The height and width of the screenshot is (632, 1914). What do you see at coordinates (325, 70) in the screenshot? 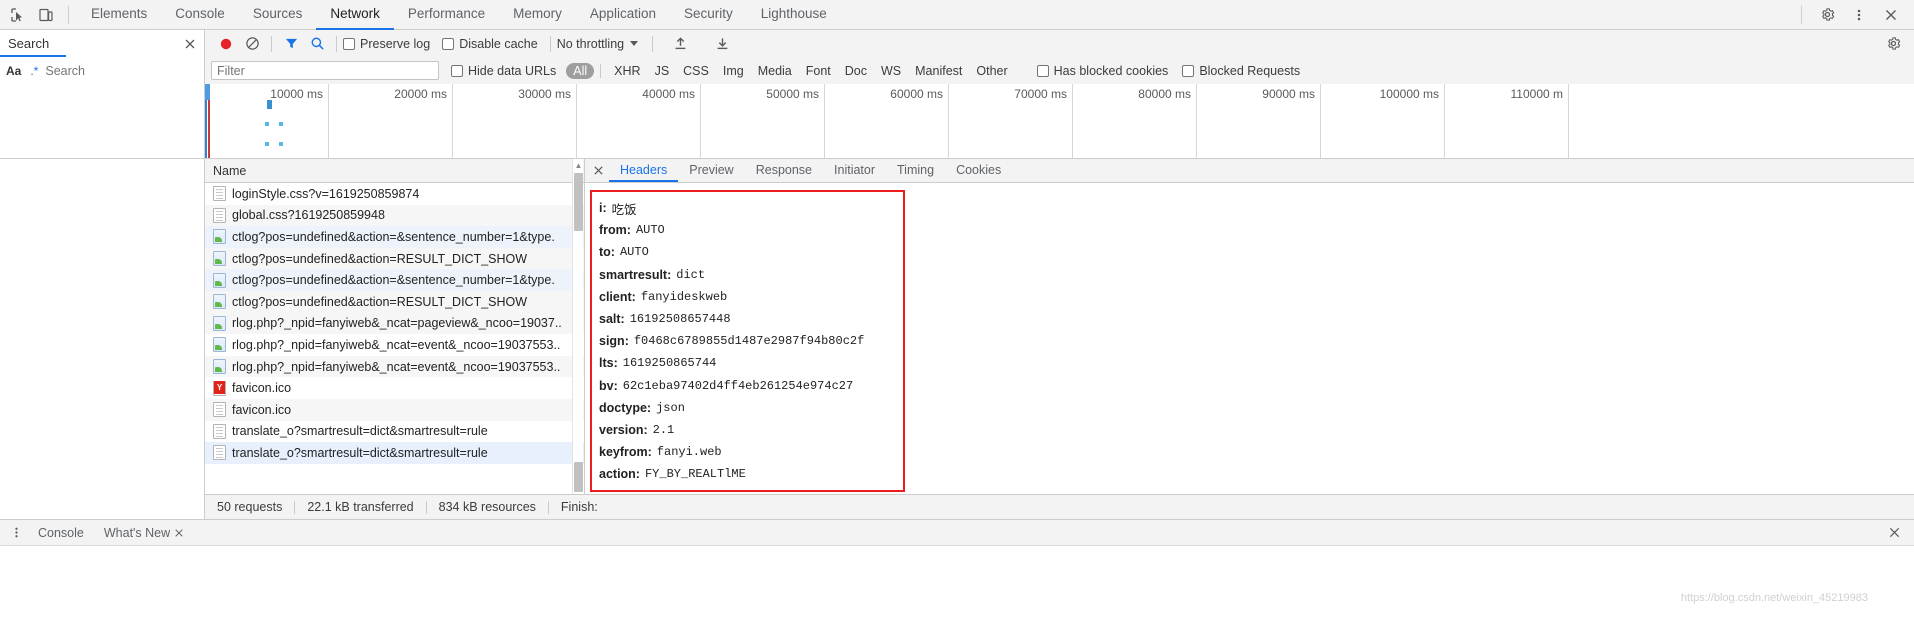
I see `filter-input` at bounding box center [325, 70].